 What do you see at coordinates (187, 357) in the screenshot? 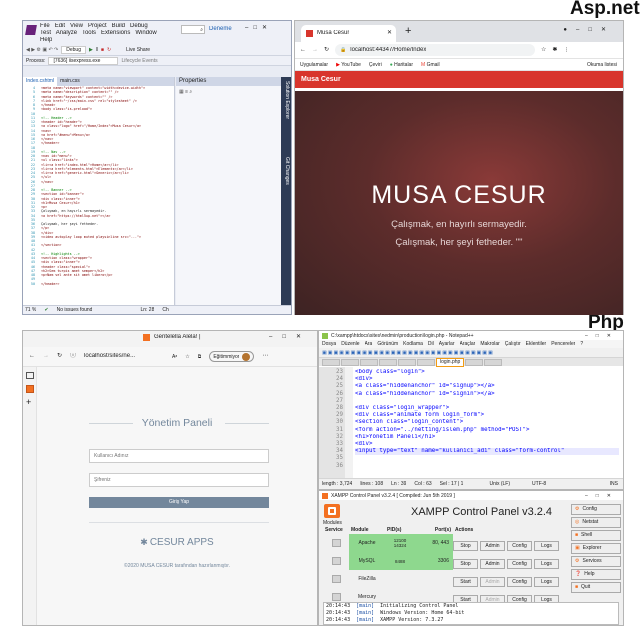
I see `edge-favorite-icon: ☆` at bounding box center [187, 357].